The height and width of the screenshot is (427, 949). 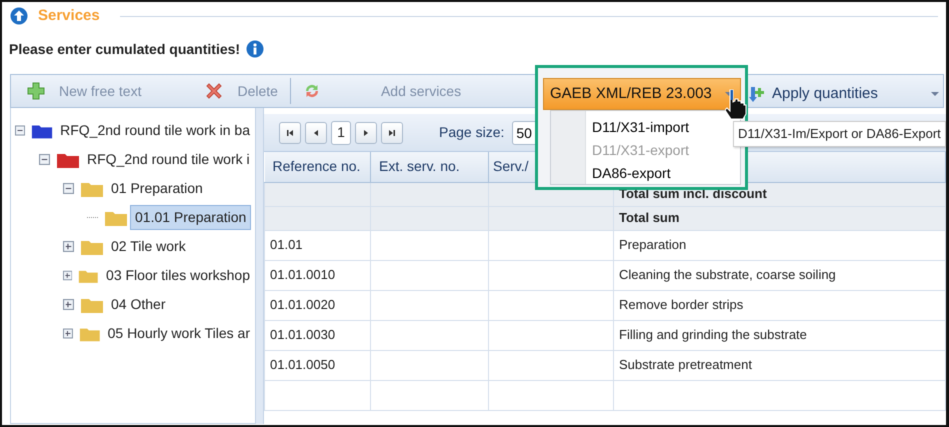 I want to click on column-header: Reference no., so click(x=317, y=167).